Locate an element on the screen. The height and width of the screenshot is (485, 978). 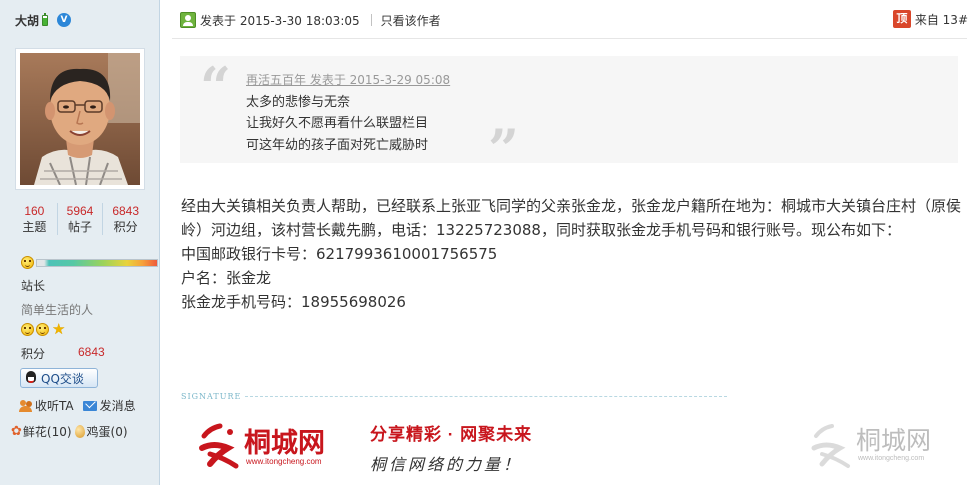
egg-icon is located at coordinates (79, 431).